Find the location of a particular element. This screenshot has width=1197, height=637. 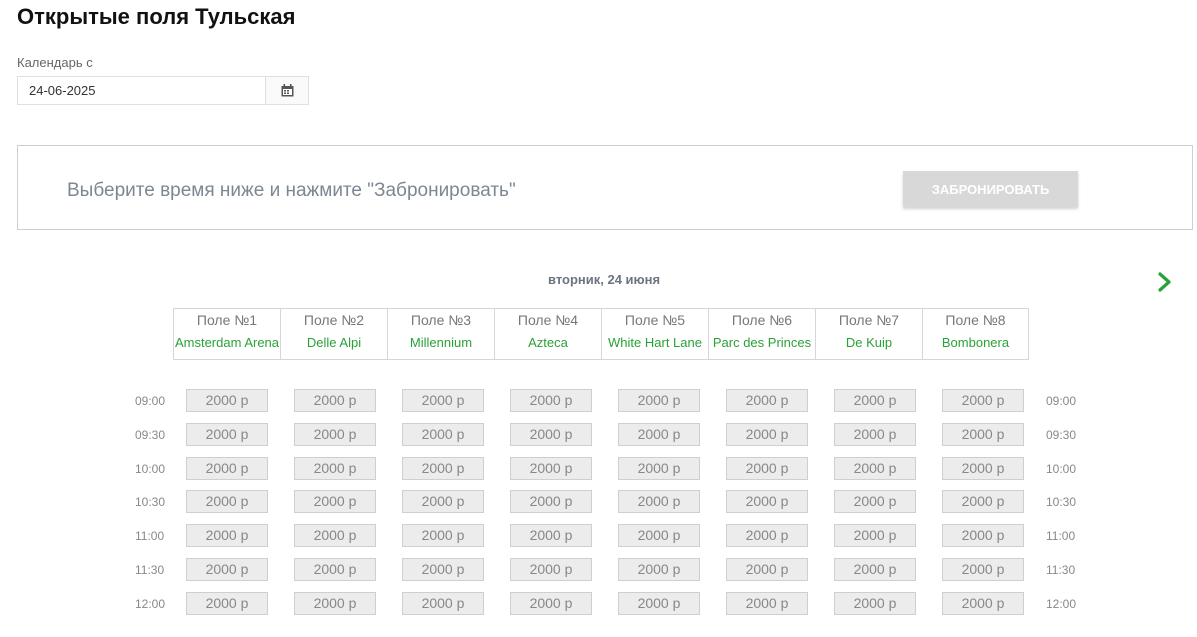

field-number: Поле №7 is located at coordinates (869, 320).